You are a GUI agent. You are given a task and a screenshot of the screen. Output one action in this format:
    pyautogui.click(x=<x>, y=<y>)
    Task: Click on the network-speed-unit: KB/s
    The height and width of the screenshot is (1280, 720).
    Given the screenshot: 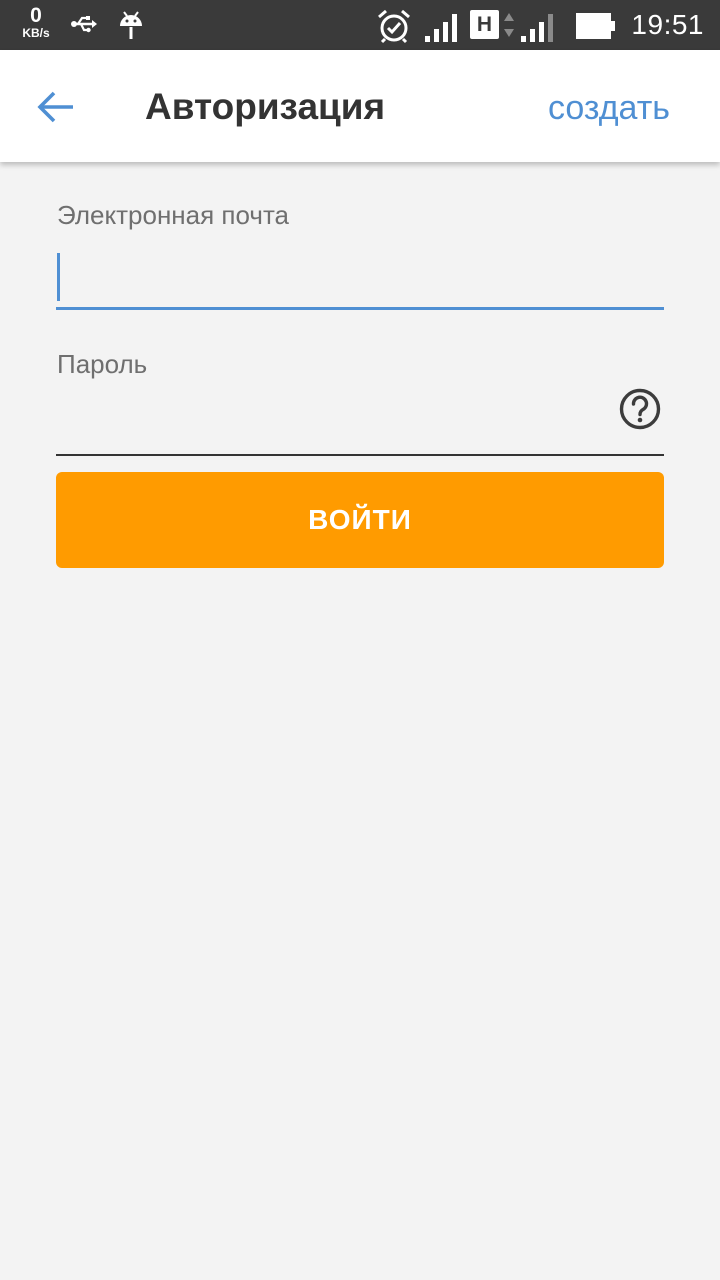 What is the action you would take?
    pyautogui.click(x=36, y=33)
    